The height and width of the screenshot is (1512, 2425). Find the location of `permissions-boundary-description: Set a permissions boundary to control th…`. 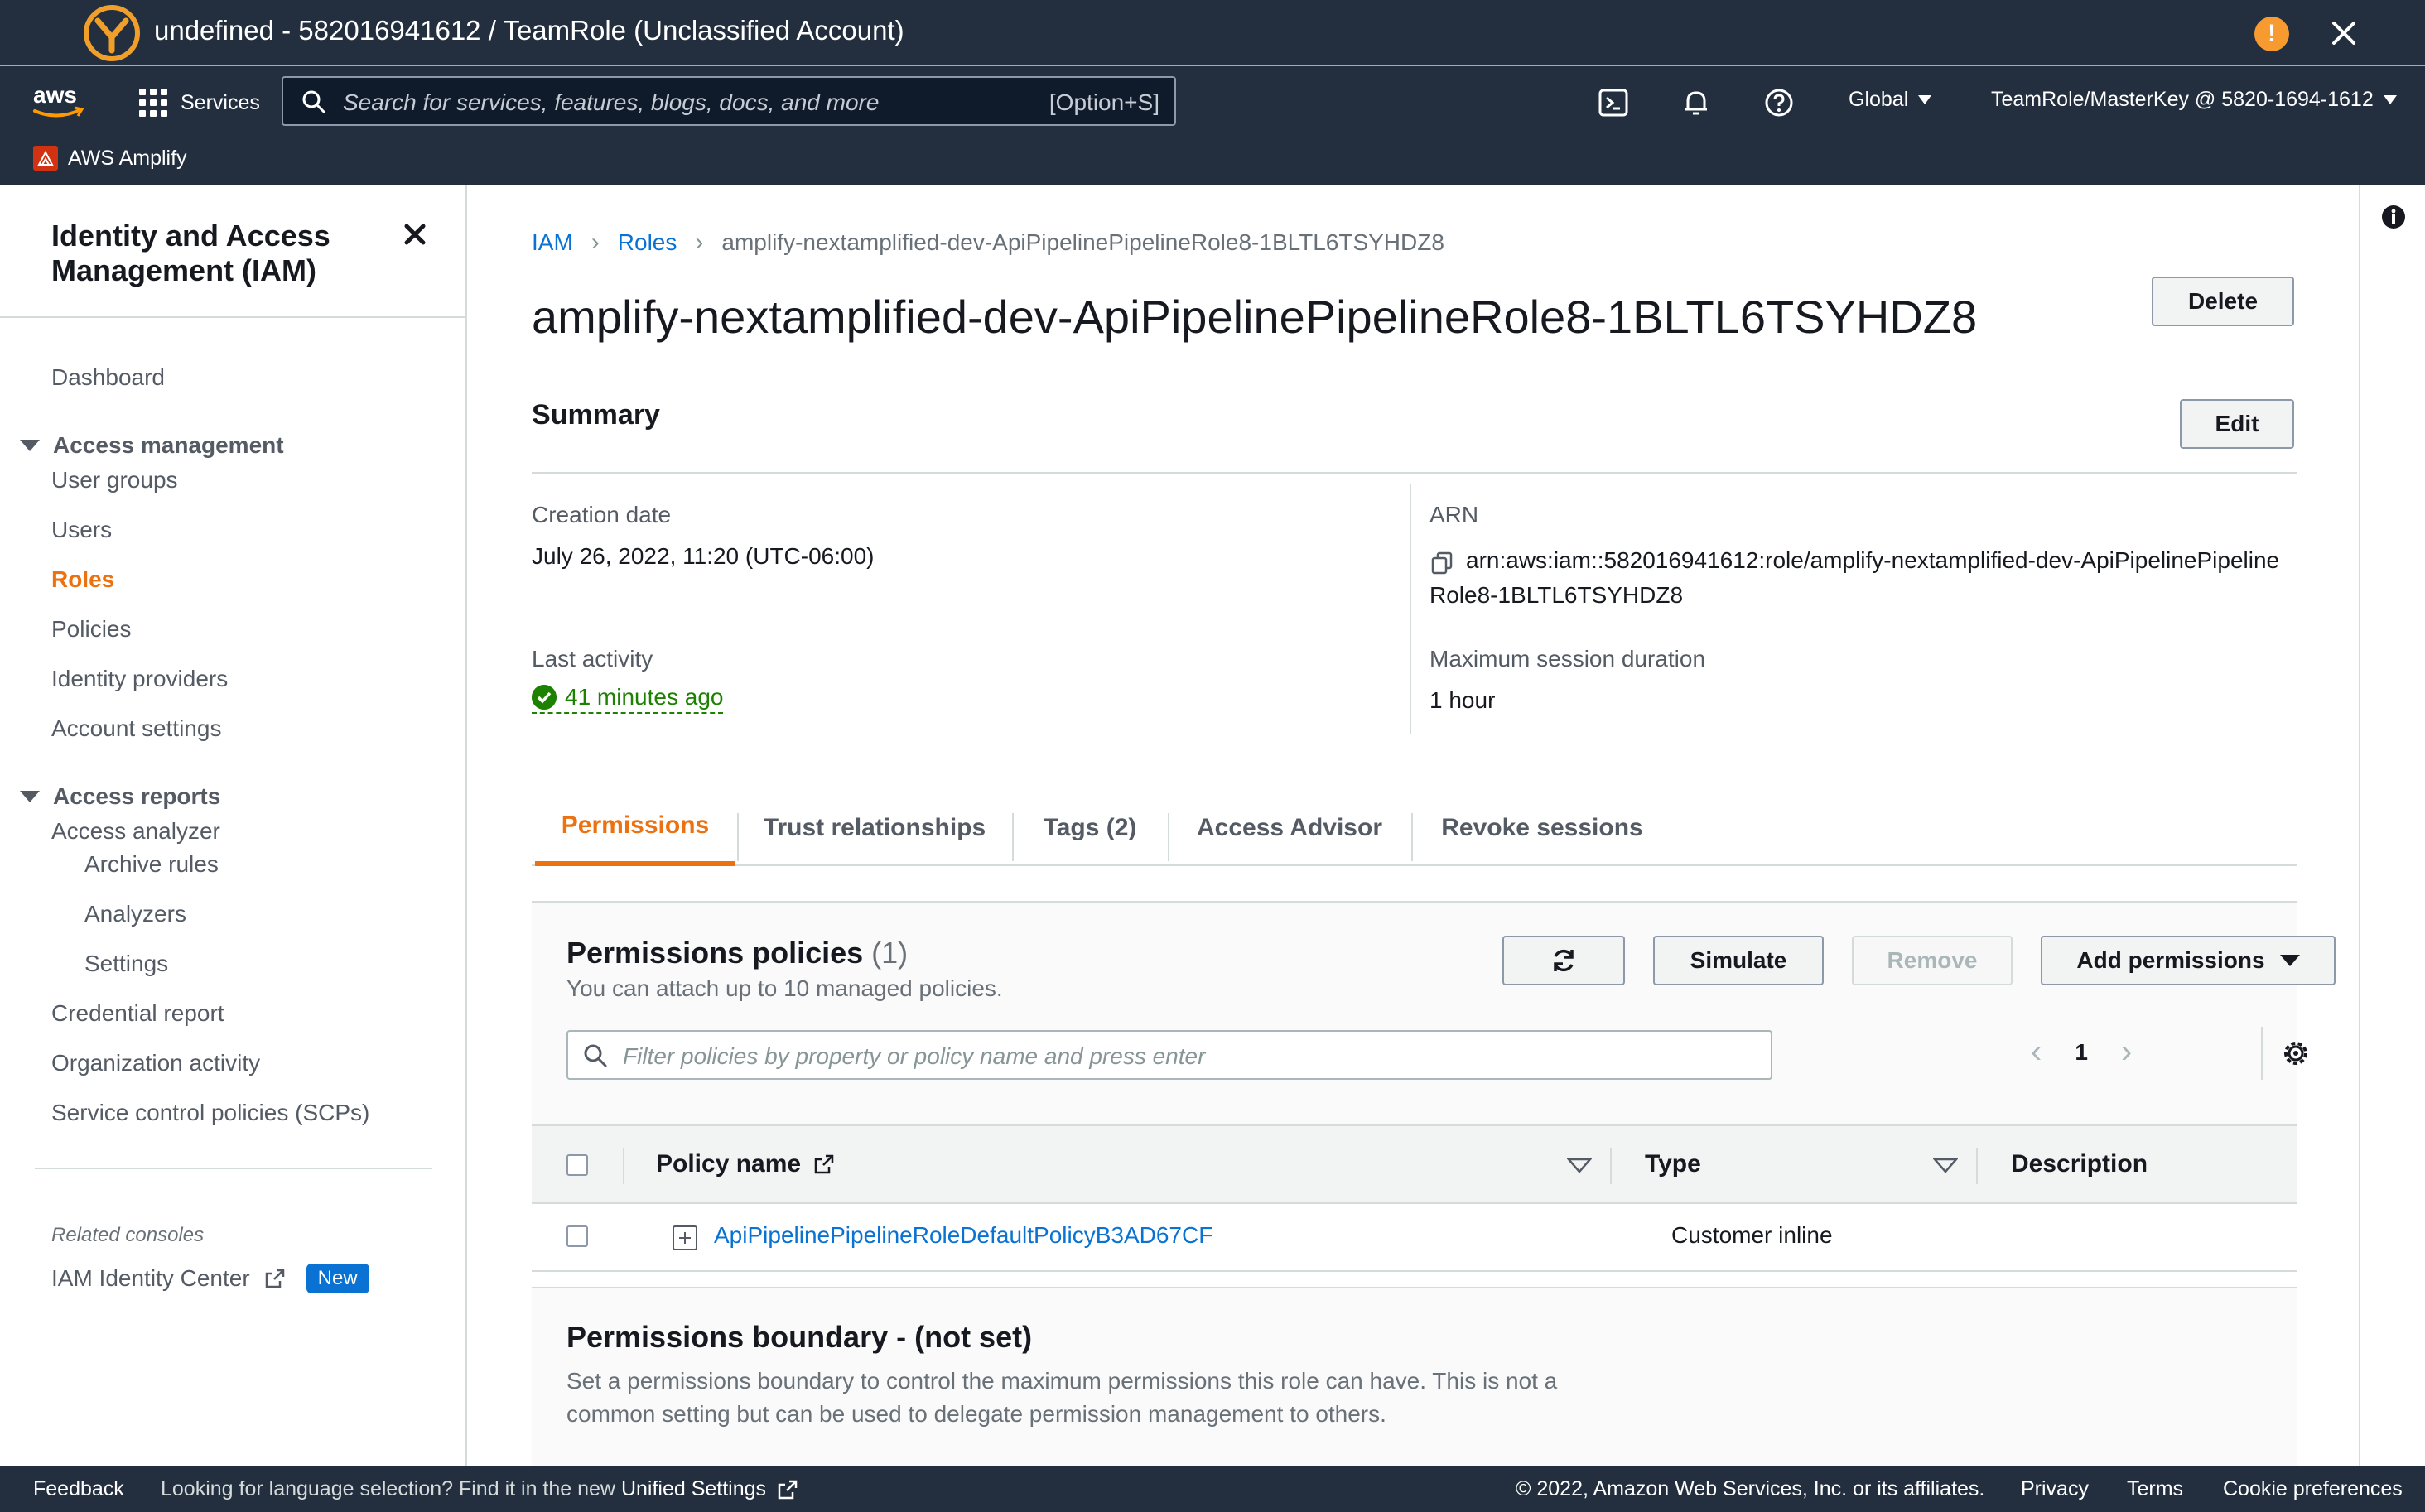

permissions-boundary-description: Set a permissions boundary to control th… is located at coordinates (1062, 1397).